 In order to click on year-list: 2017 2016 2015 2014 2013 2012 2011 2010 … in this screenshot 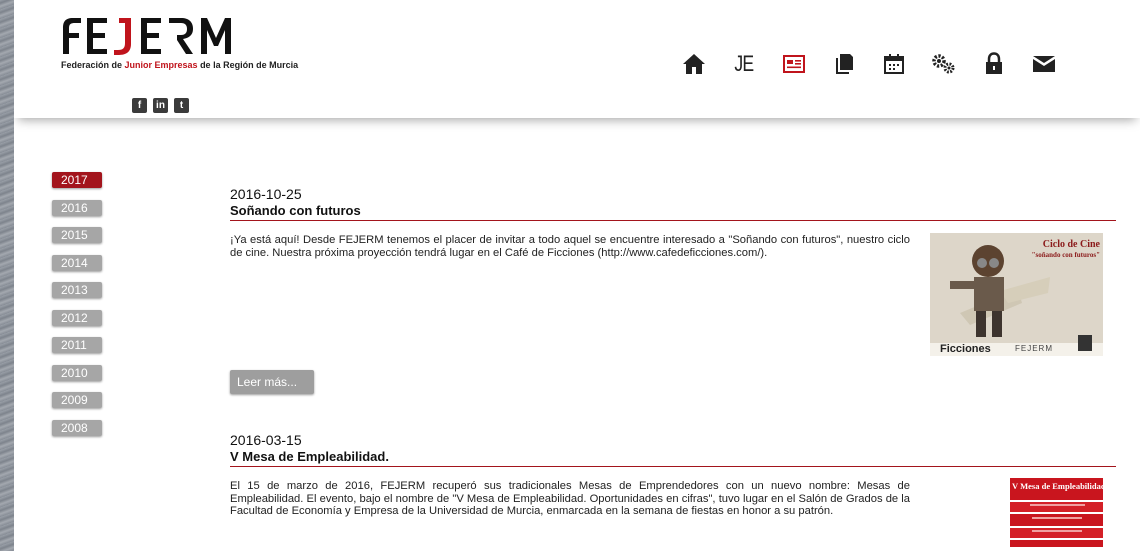, I will do `click(77, 309)`.